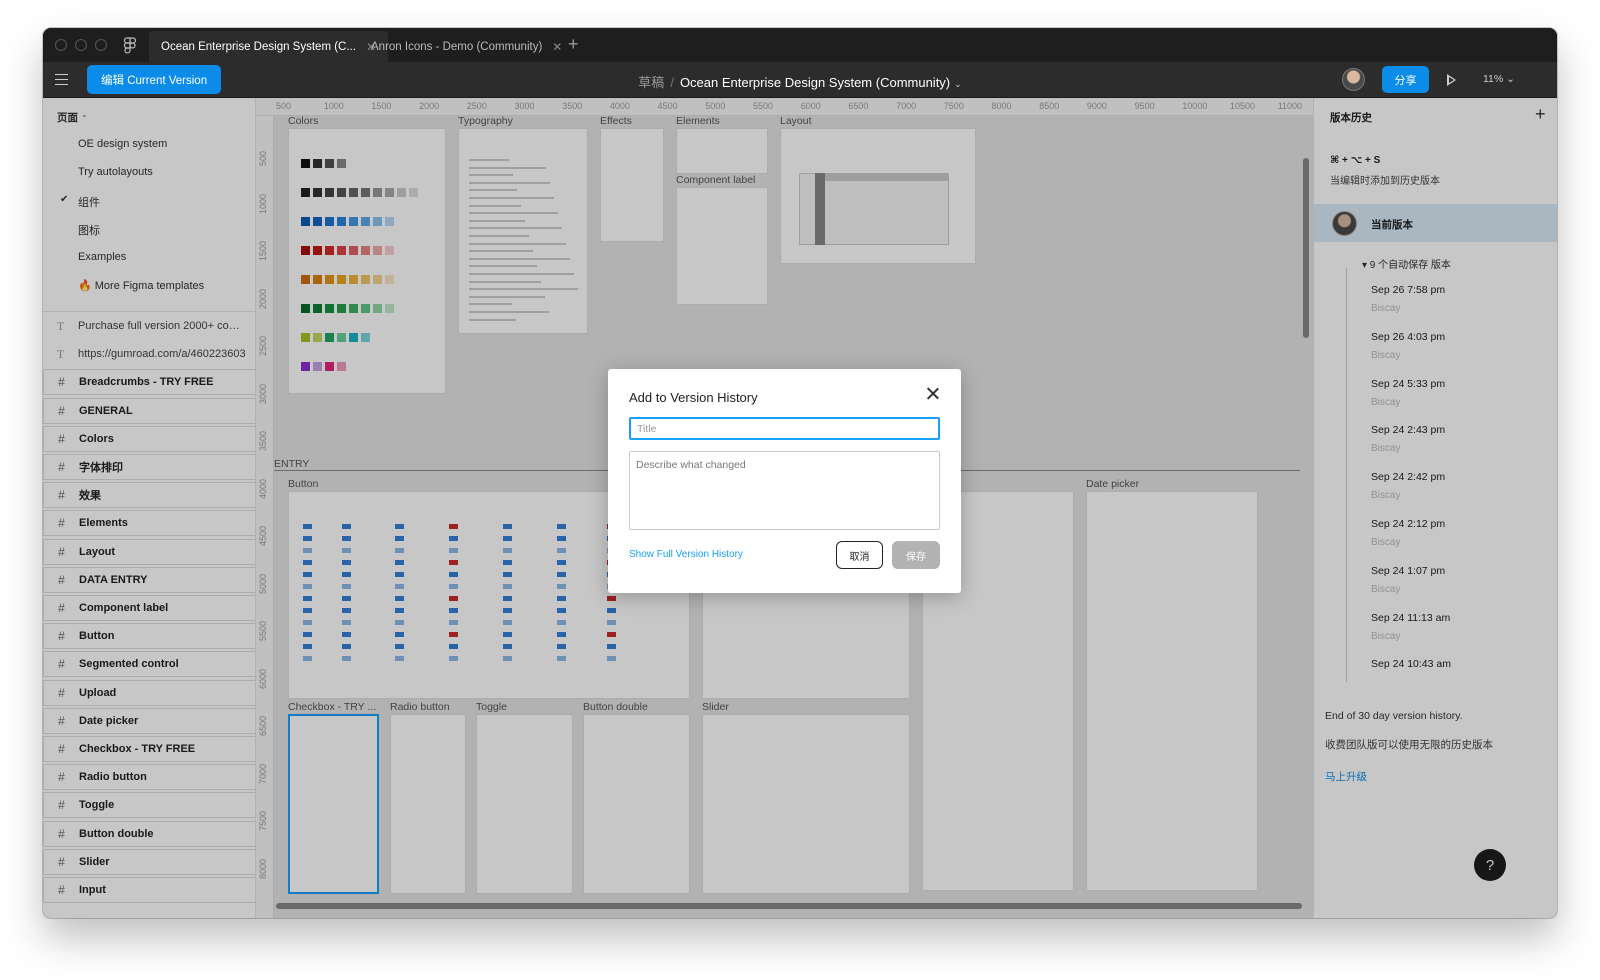  What do you see at coordinates (651, 82) in the screenshot?
I see `breadcrumb-drafts: 草稿` at bounding box center [651, 82].